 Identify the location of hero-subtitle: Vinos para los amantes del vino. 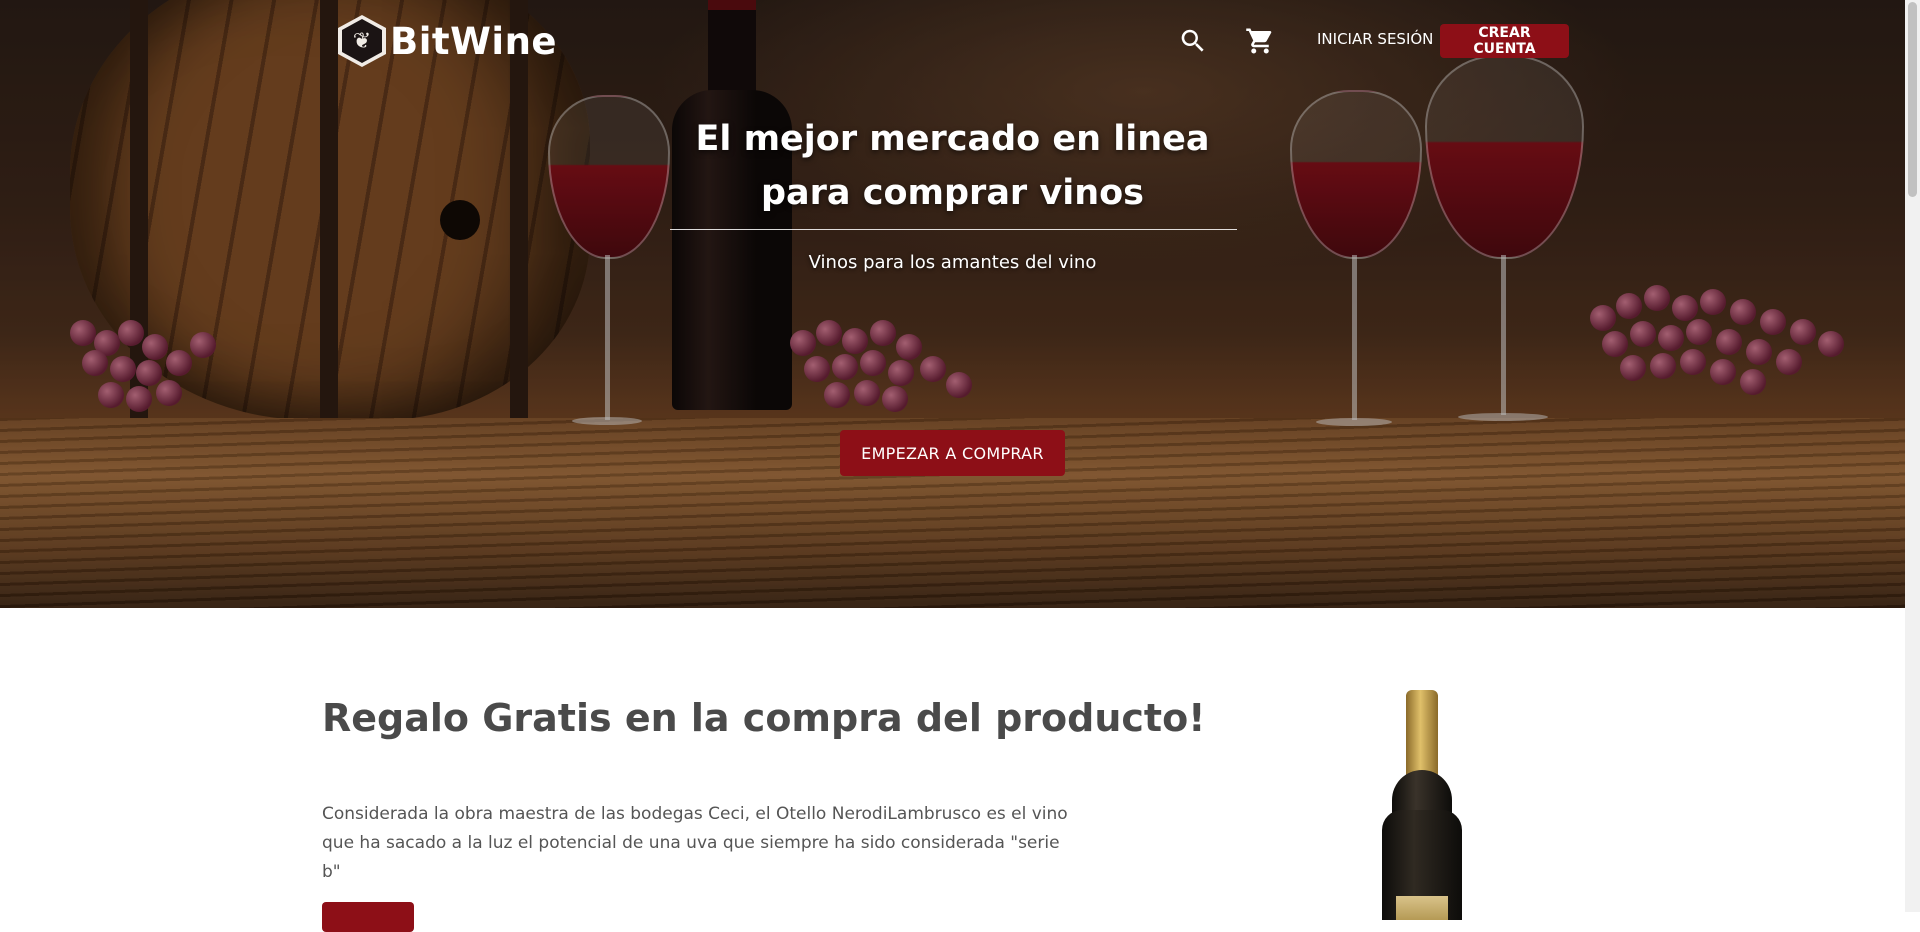
(952, 262).